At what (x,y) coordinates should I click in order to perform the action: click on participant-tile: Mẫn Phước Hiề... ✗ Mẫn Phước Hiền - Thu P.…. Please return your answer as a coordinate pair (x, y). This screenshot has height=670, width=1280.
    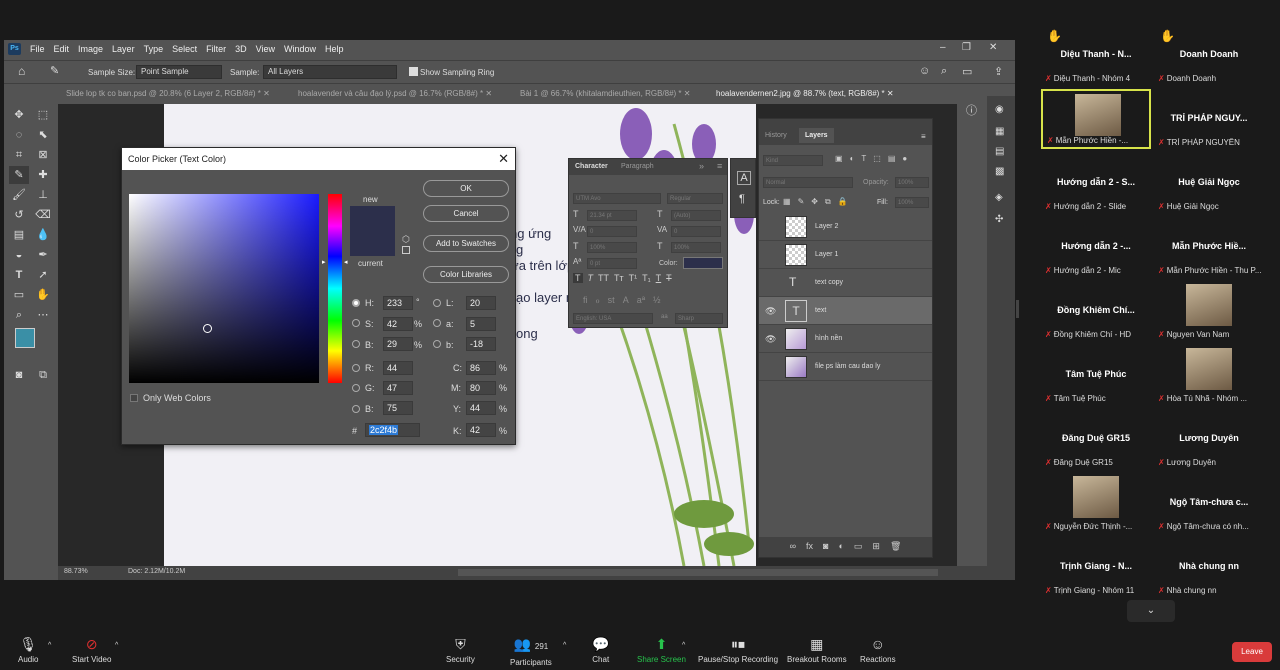
    Looking at the image, I should click on (1209, 247).